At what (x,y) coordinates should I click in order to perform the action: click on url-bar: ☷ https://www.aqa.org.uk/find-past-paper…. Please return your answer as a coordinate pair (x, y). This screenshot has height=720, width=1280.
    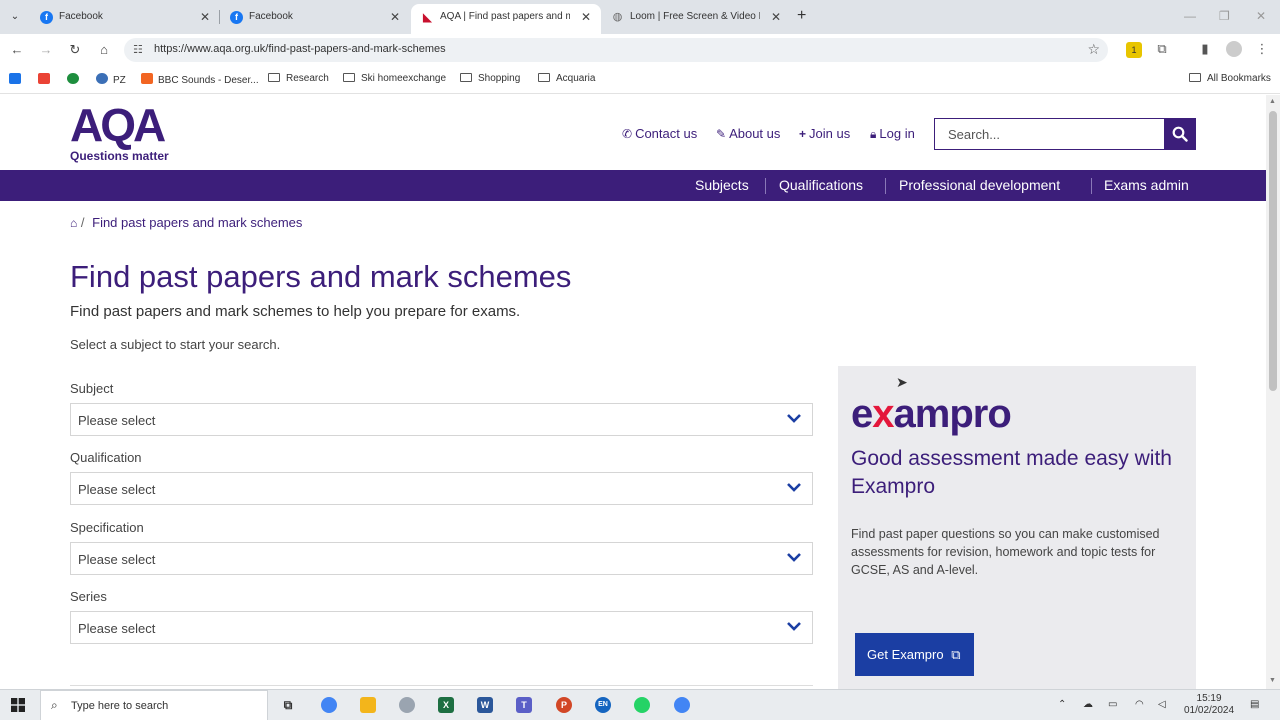
    Looking at the image, I should click on (616, 50).